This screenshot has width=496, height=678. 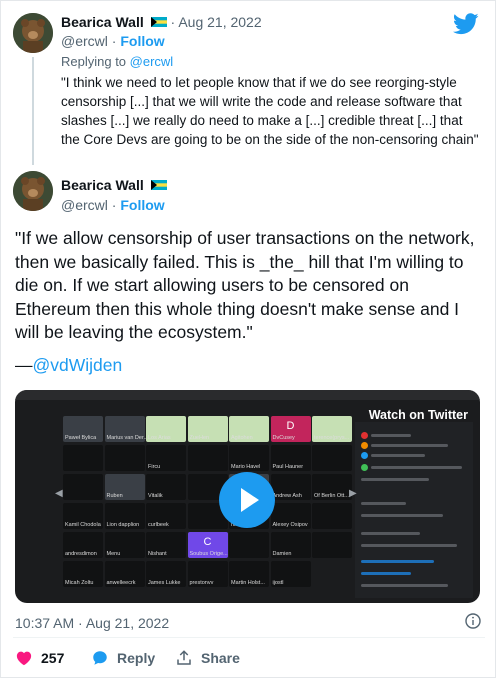 What do you see at coordinates (152, 61) in the screenshot?
I see `replying-handle-link: @ercwl` at bounding box center [152, 61].